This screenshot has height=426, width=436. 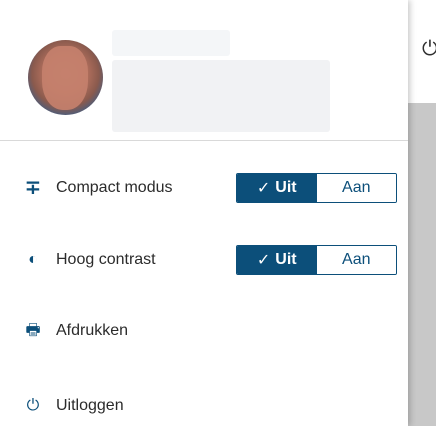 I want to click on contrast-icon: ◐, so click(x=33, y=259).